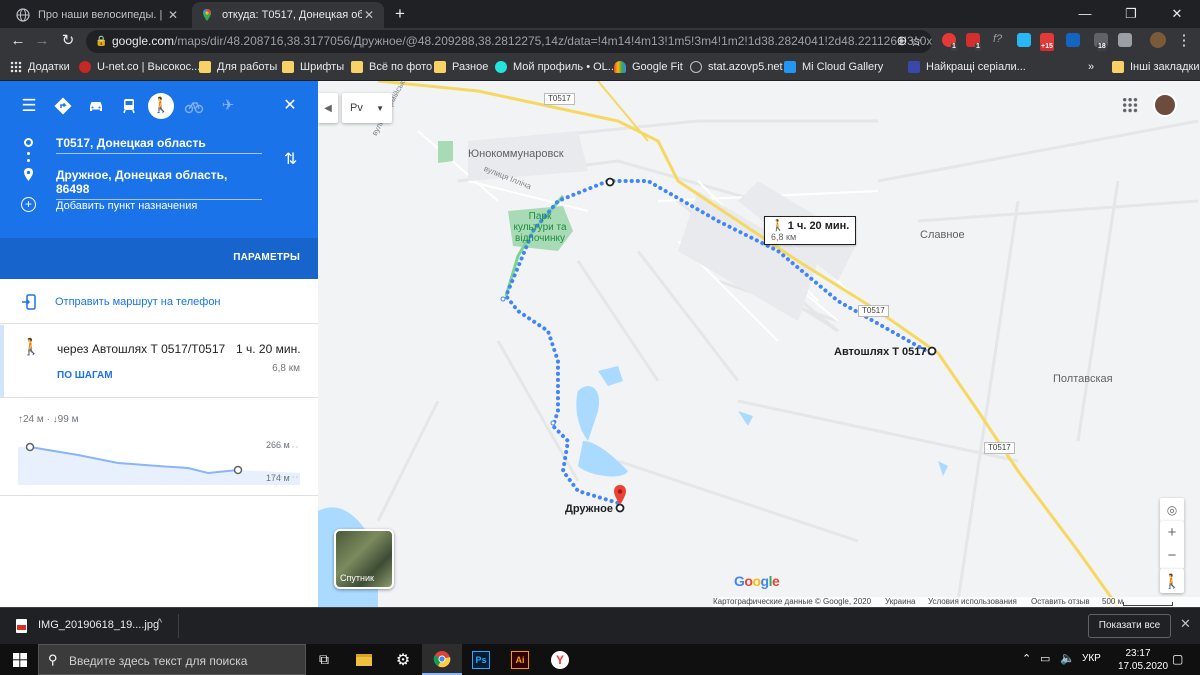 The height and width of the screenshot is (675, 1200). Describe the element at coordinates (790, 67) in the screenshot. I see `mi-cloud-icon` at that location.